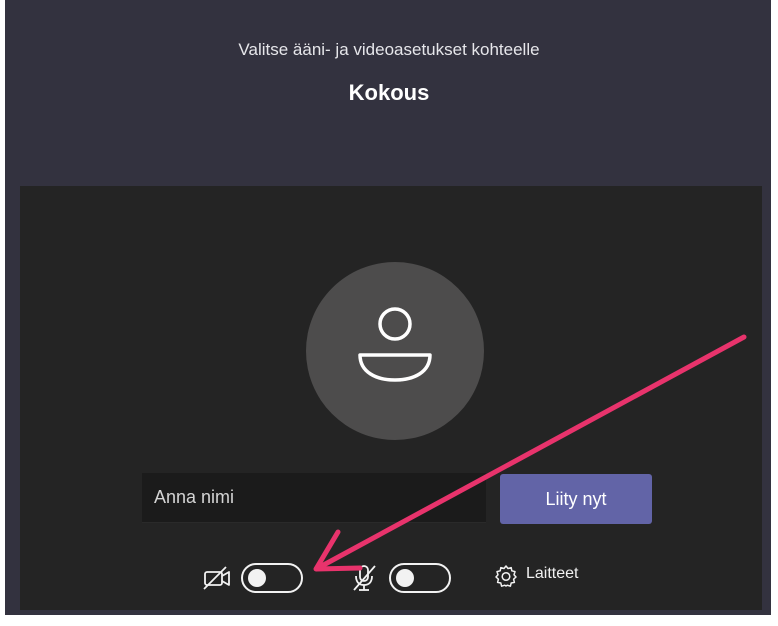  Describe the element at coordinates (364, 578) in the screenshot. I see `mic-off-icon` at that location.